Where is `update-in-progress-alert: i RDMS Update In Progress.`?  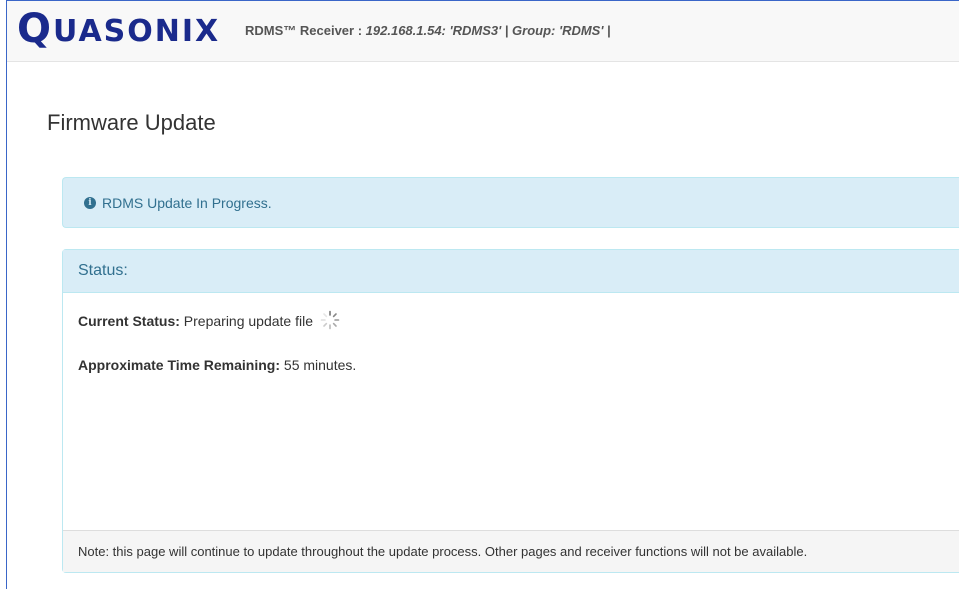 update-in-progress-alert: i RDMS Update In Progress. is located at coordinates (510, 202).